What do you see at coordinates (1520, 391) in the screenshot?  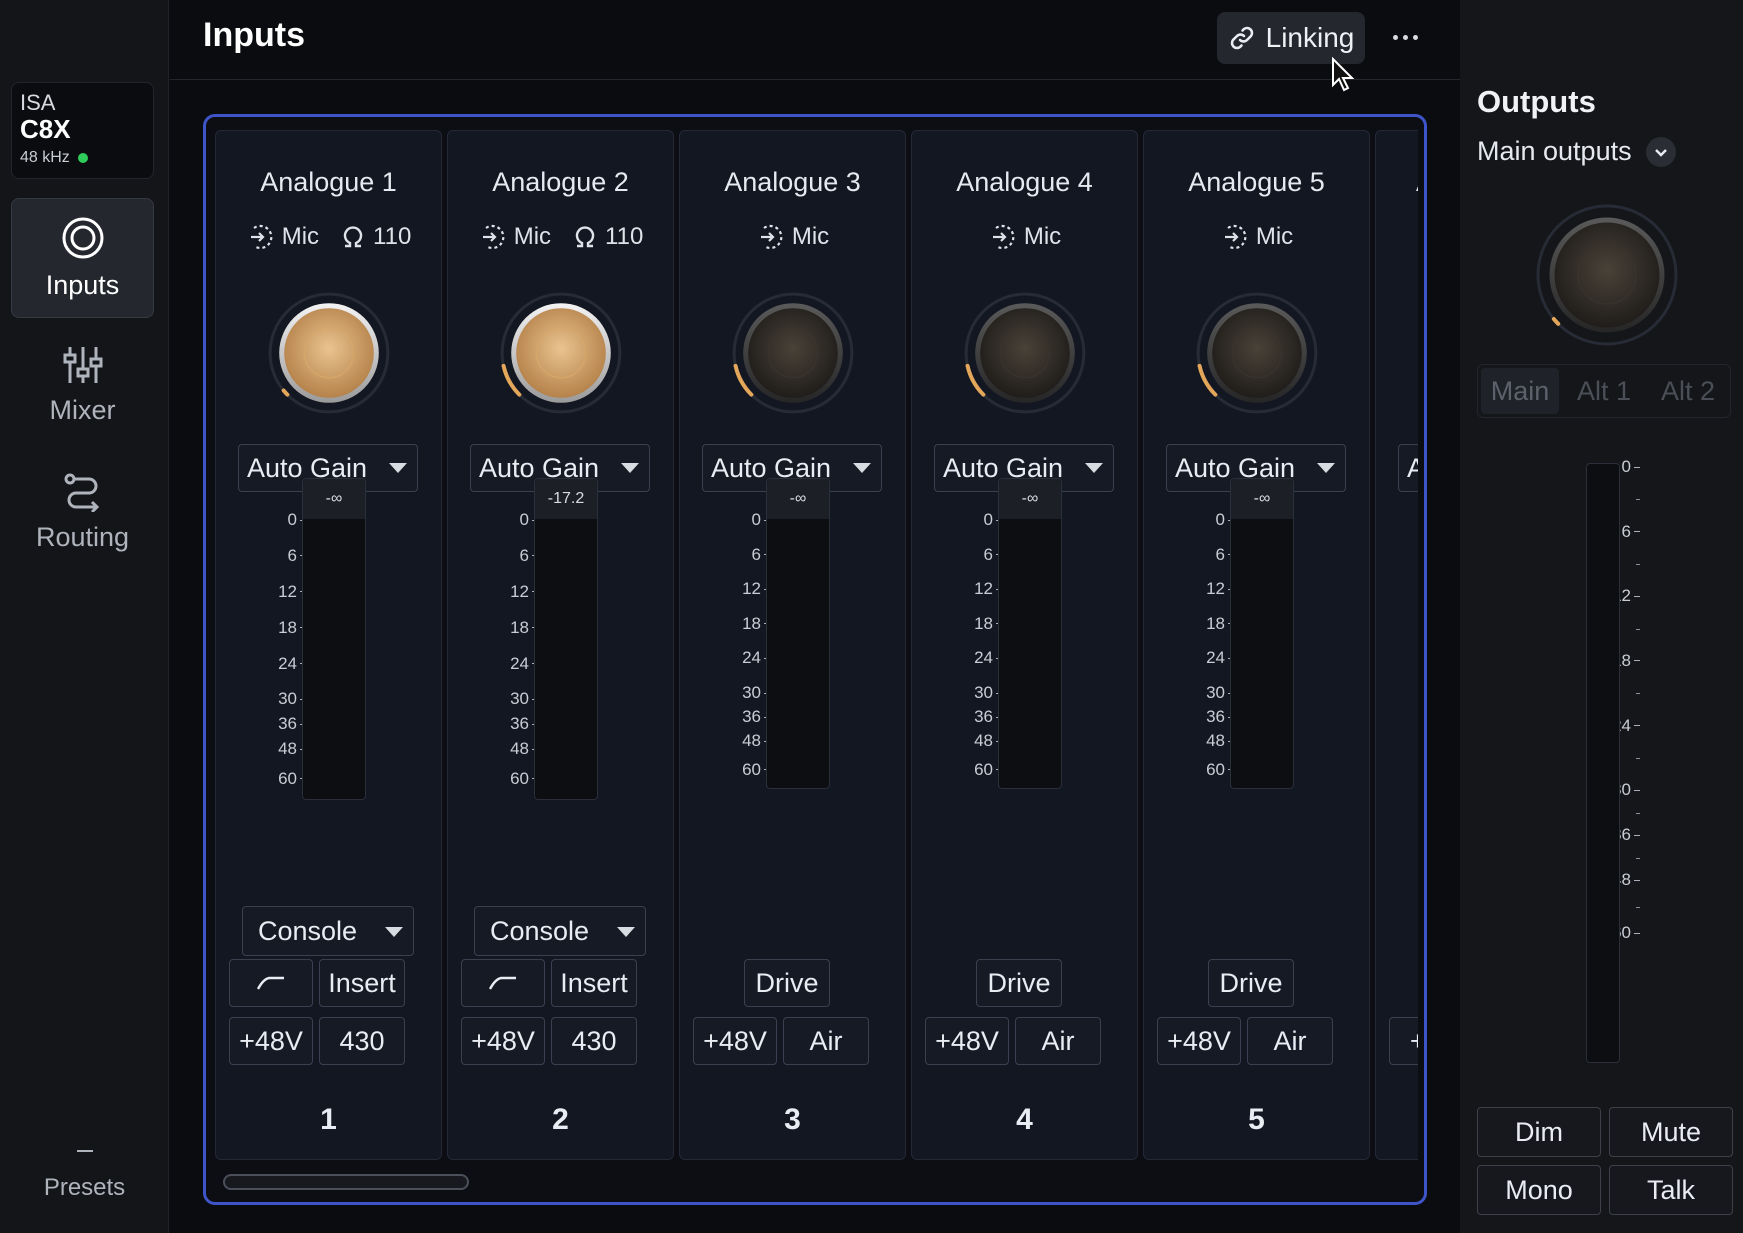 I see `tab-main: Main` at bounding box center [1520, 391].